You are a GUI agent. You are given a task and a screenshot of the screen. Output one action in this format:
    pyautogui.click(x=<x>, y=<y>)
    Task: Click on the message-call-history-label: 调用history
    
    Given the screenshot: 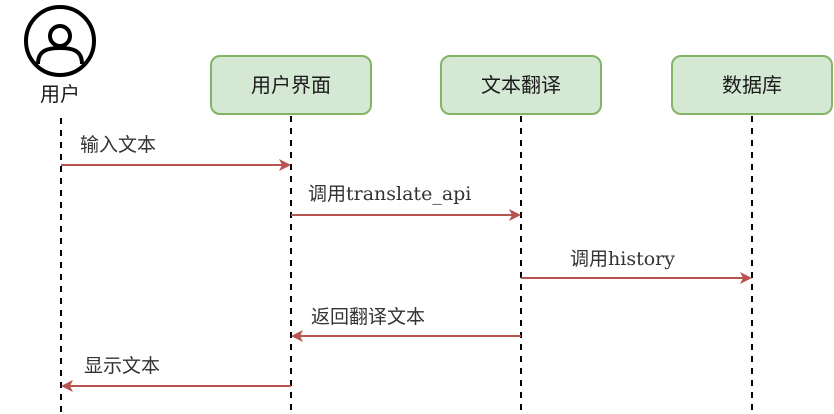 What is the action you would take?
    pyautogui.click(x=622, y=259)
    